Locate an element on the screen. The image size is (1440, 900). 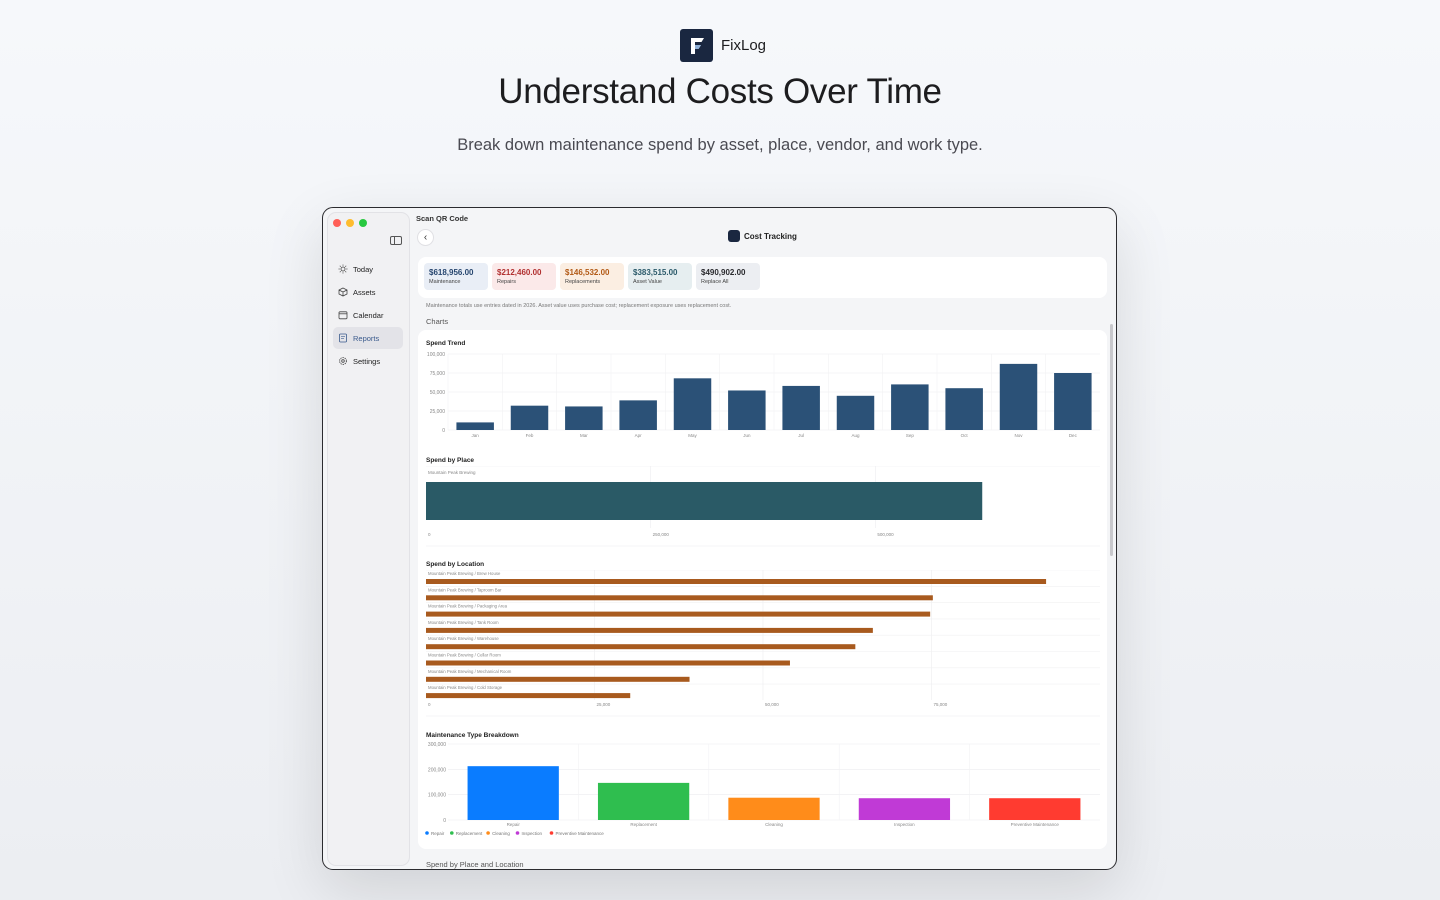
chart-title-spend-by-place: Spend by Place is located at coordinates (450, 460).